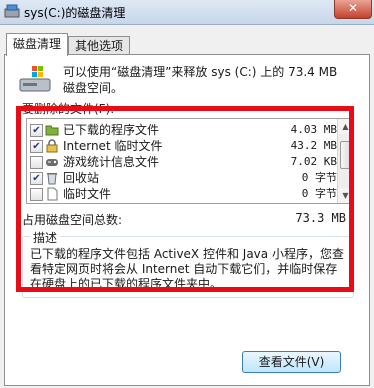  What do you see at coordinates (75, 13) in the screenshot?
I see `window-title: sys(C:)的磁盘清理` at bounding box center [75, 13].